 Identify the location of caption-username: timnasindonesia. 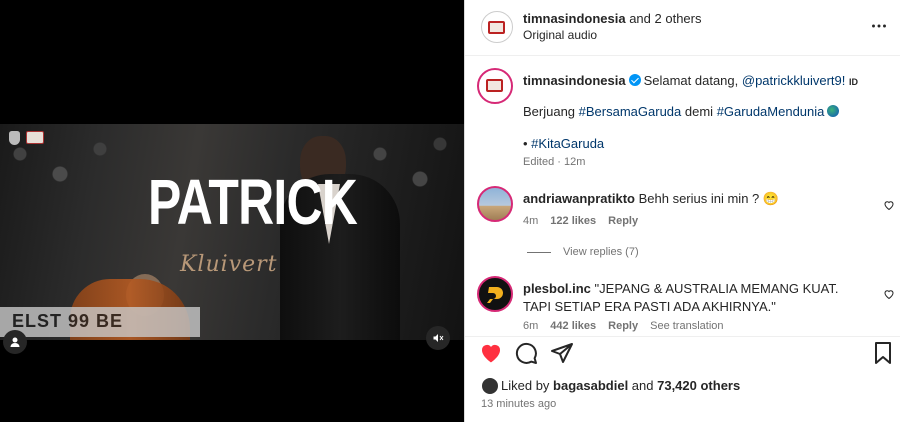
(574, 80).